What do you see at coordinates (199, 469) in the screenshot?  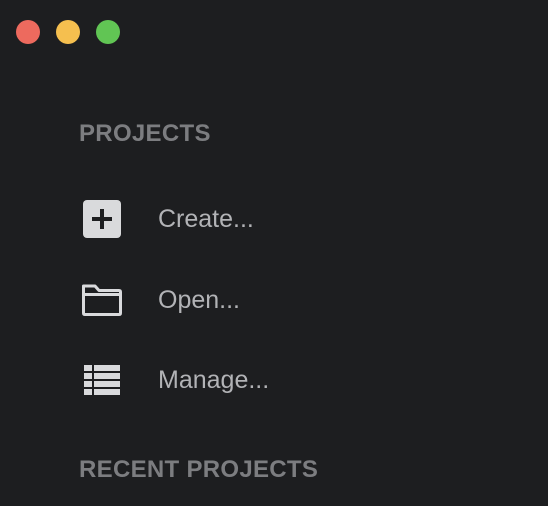 I see `recent-projects-section-title: RECENT PROJECTS` at bounding box center [199, 469].